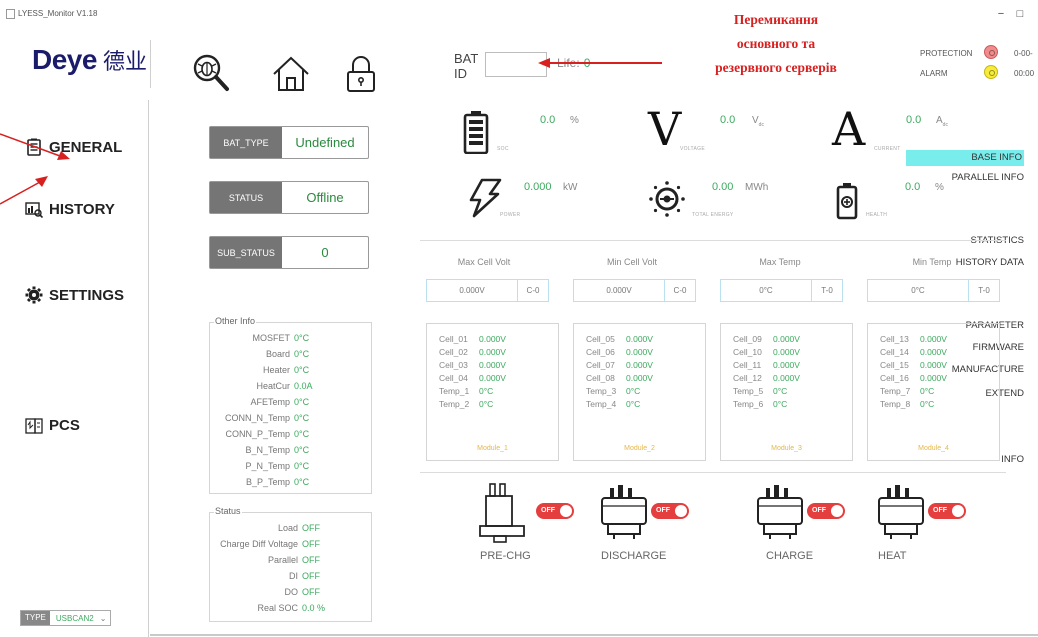  Describe the element at coordinates (1024, 73) in the screenshot. I see `header-time: 00:00` at that location.